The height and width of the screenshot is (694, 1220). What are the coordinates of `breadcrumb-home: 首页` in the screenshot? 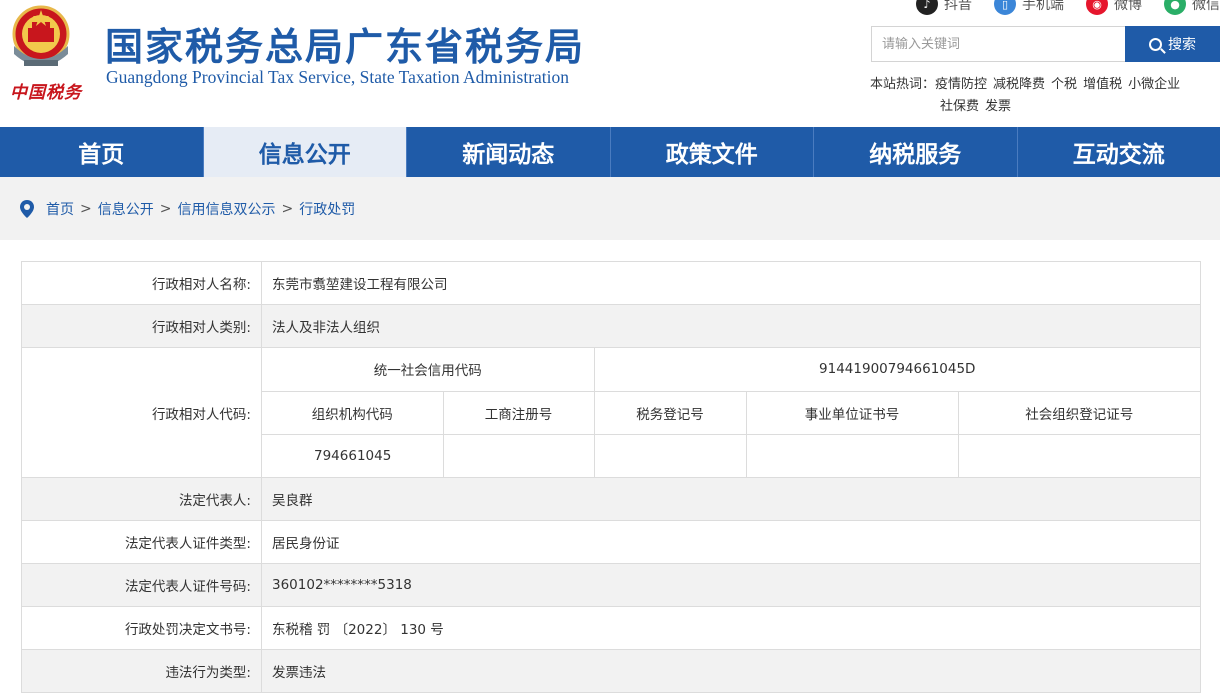 It's located at (60, 209).